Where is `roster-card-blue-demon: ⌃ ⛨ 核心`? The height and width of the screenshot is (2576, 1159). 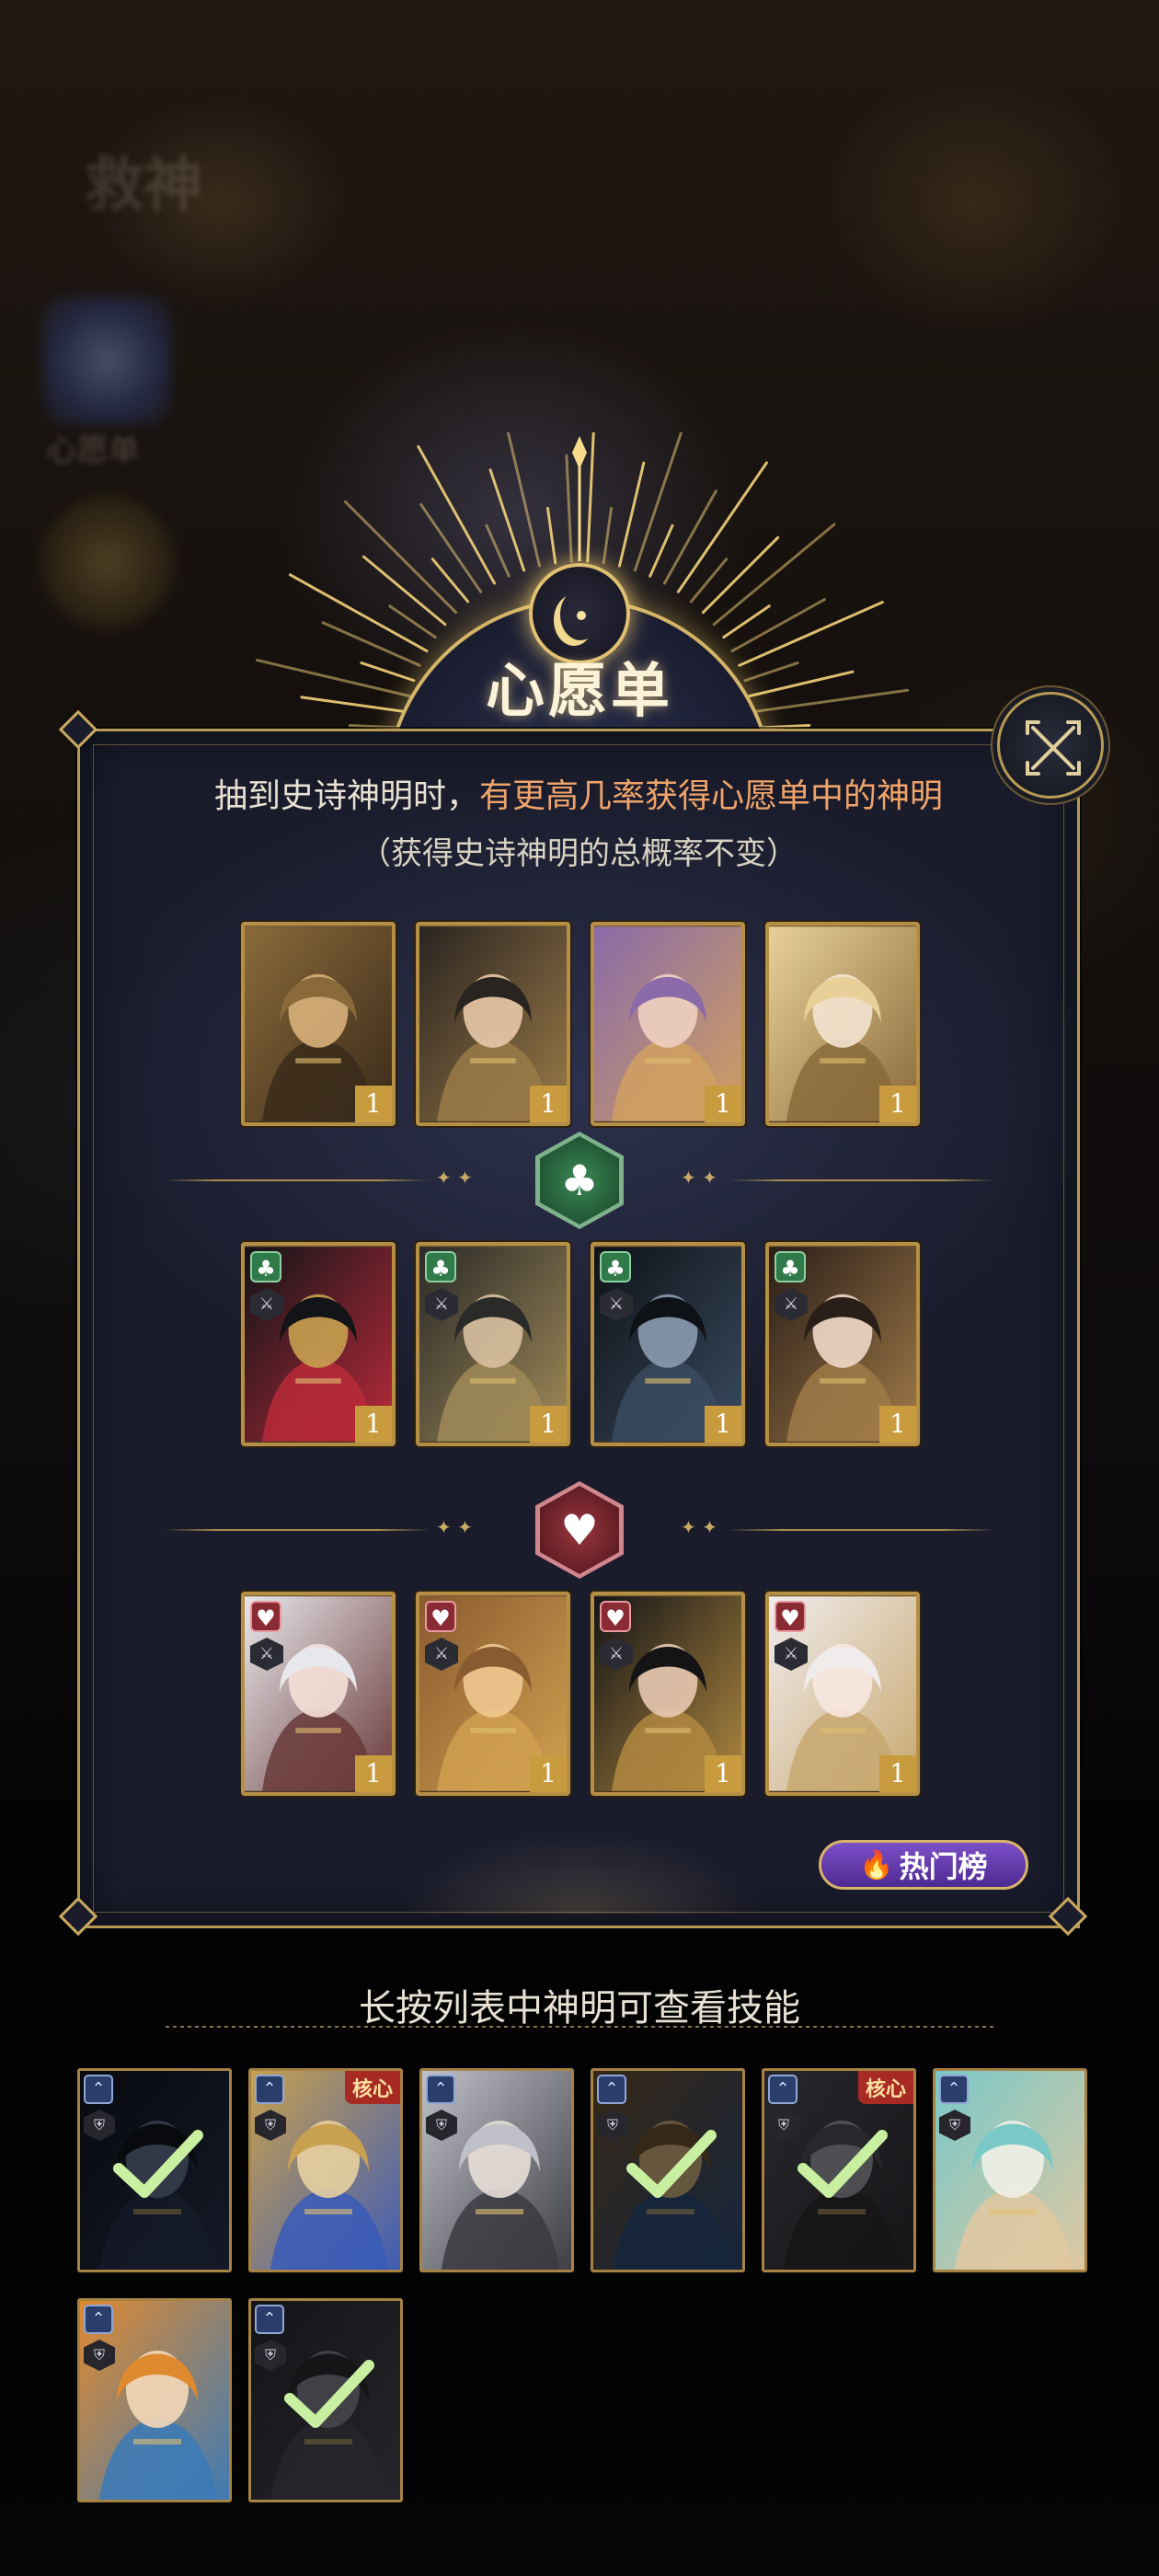
roster-card-blue-demon: ⌃ ⛨ 核心 is located at coordinates (325, 2170).